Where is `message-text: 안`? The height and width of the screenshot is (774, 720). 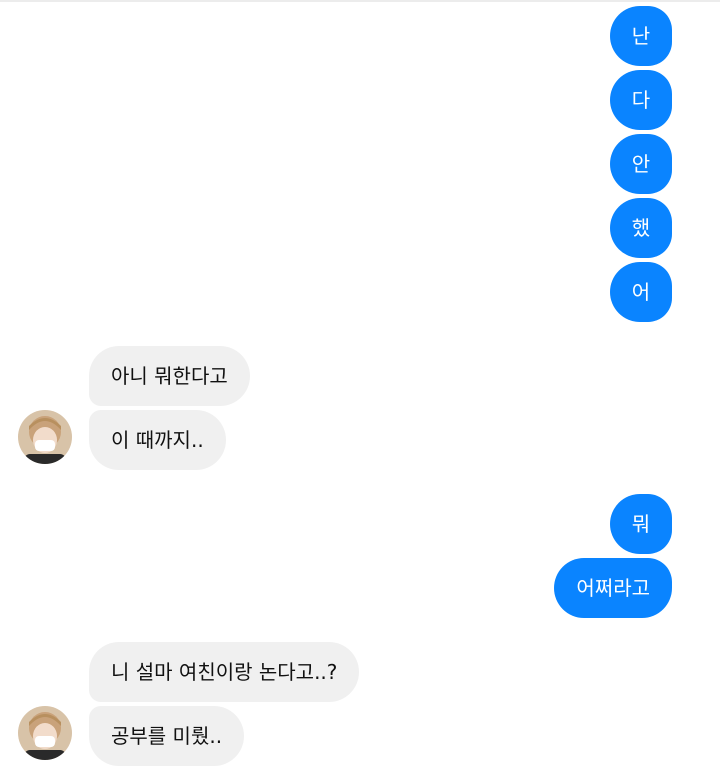
message-text: 안 is located at coordinates (641, 164).